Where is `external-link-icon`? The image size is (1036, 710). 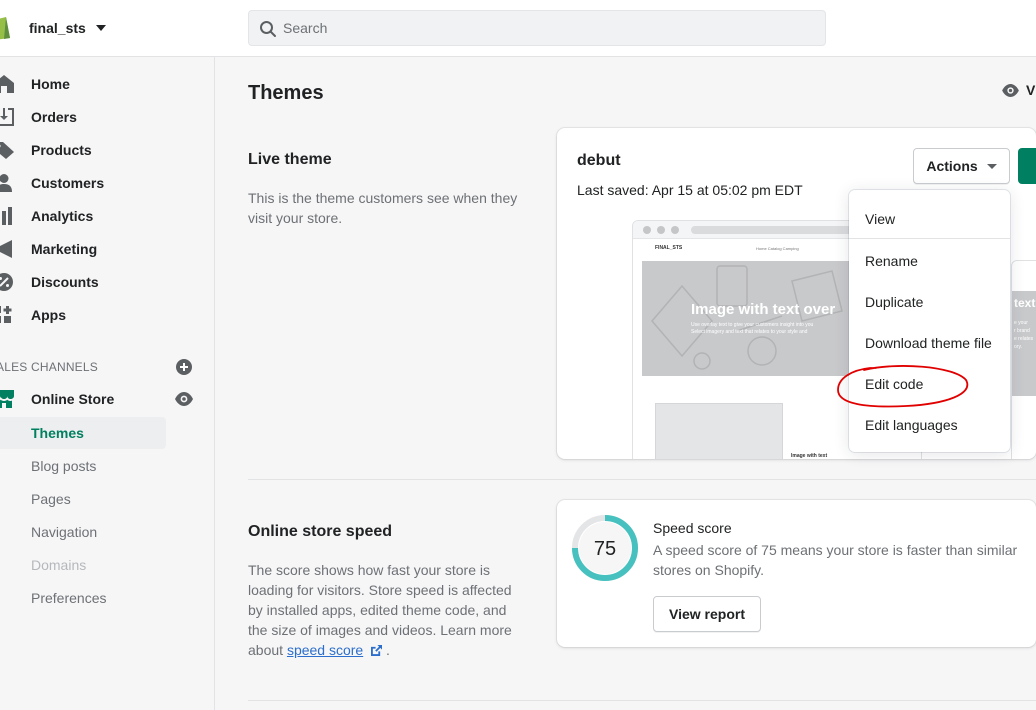
external-link-icon is located at coordinates (377, 650).